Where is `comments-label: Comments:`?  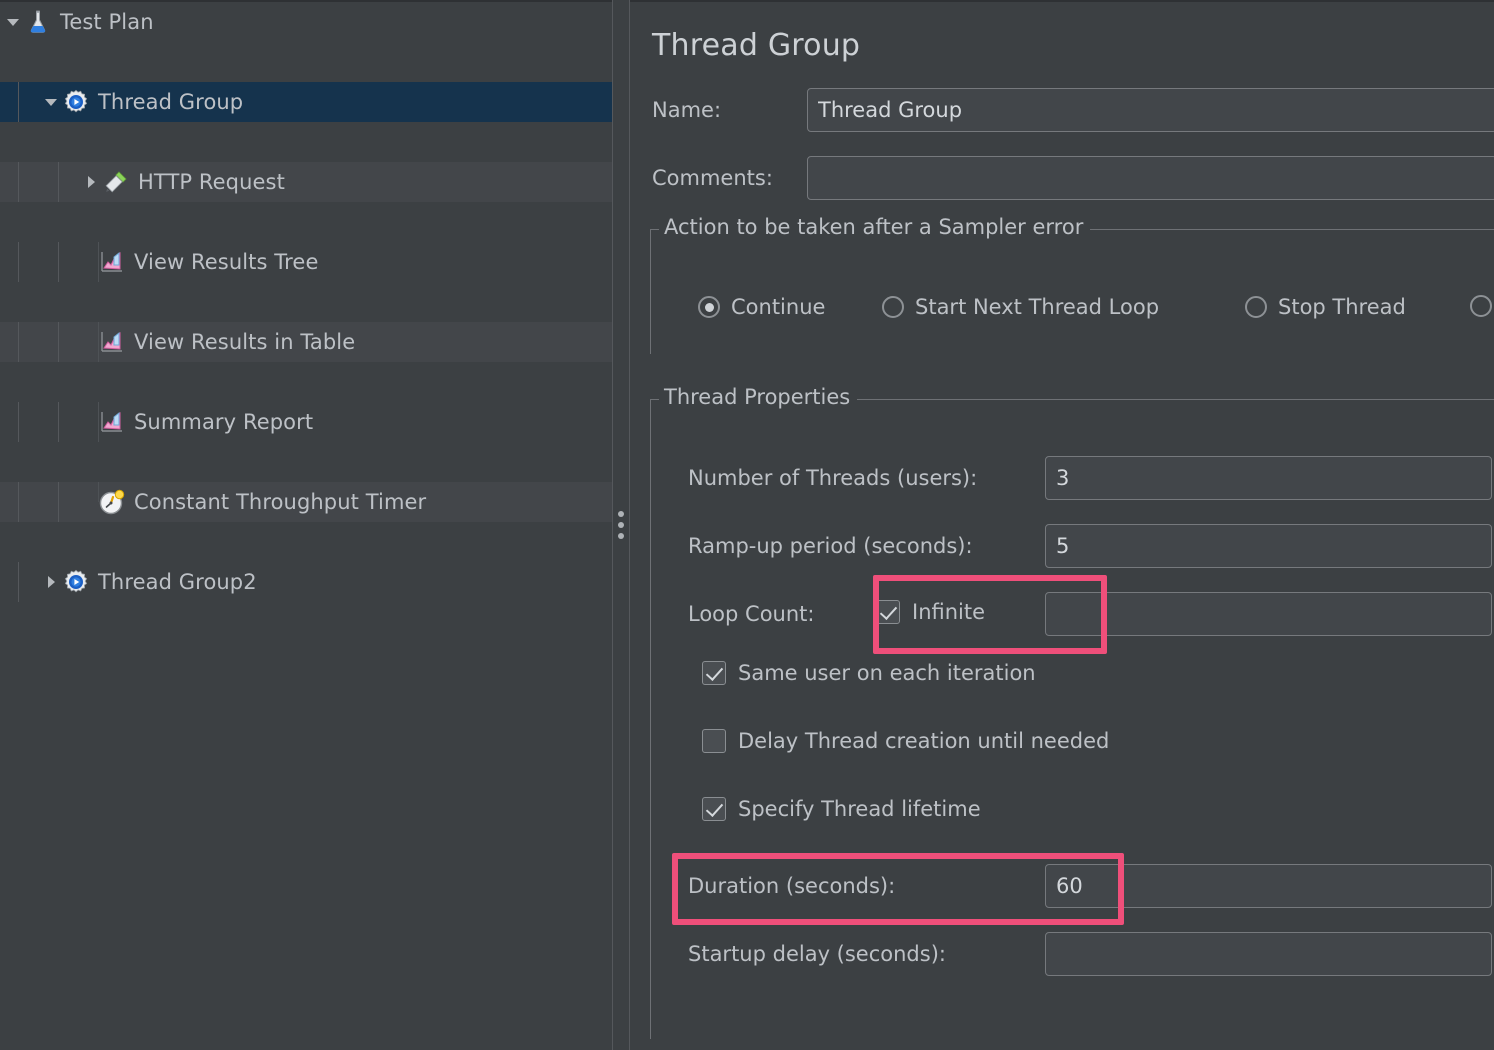
comments-label: Comments: is located at coordinates (712, 178).